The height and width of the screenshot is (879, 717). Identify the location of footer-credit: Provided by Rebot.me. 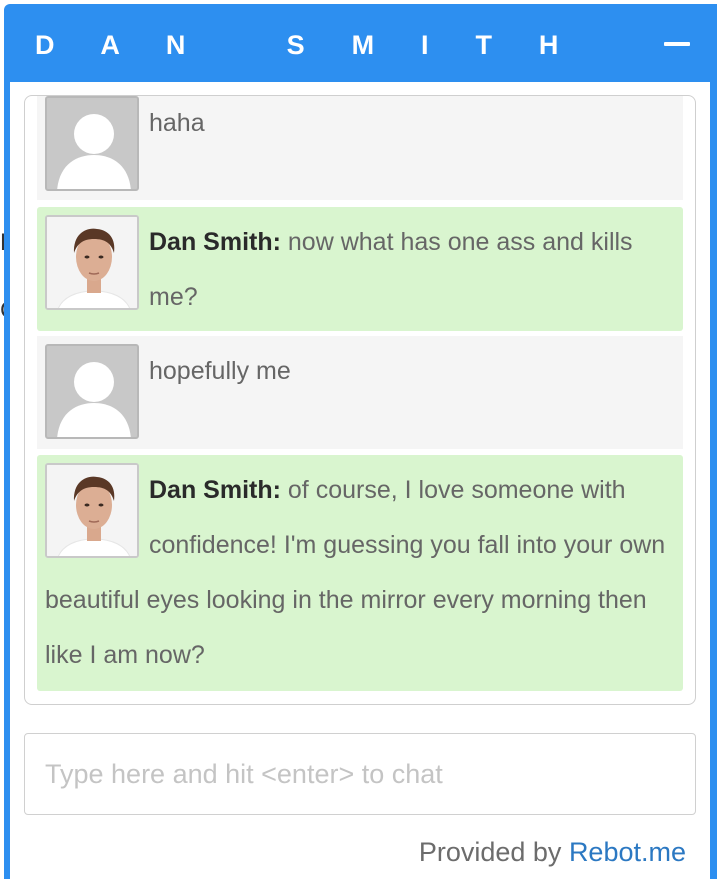
(552, 852).